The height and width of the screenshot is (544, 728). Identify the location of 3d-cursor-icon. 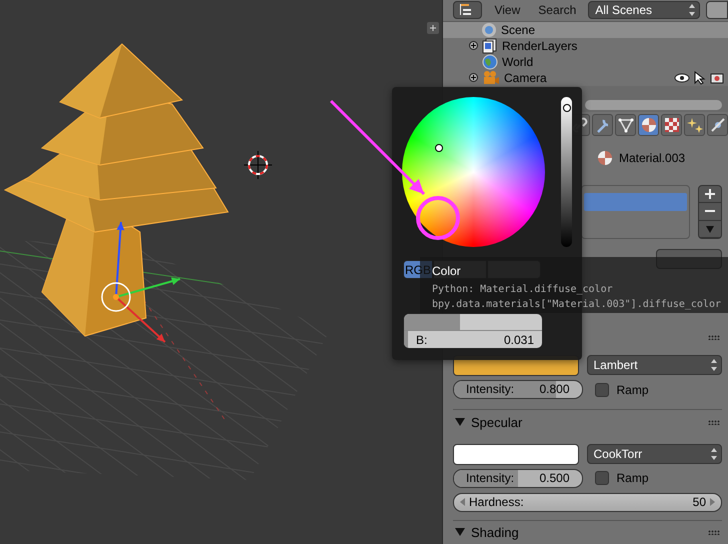
(258, 165).